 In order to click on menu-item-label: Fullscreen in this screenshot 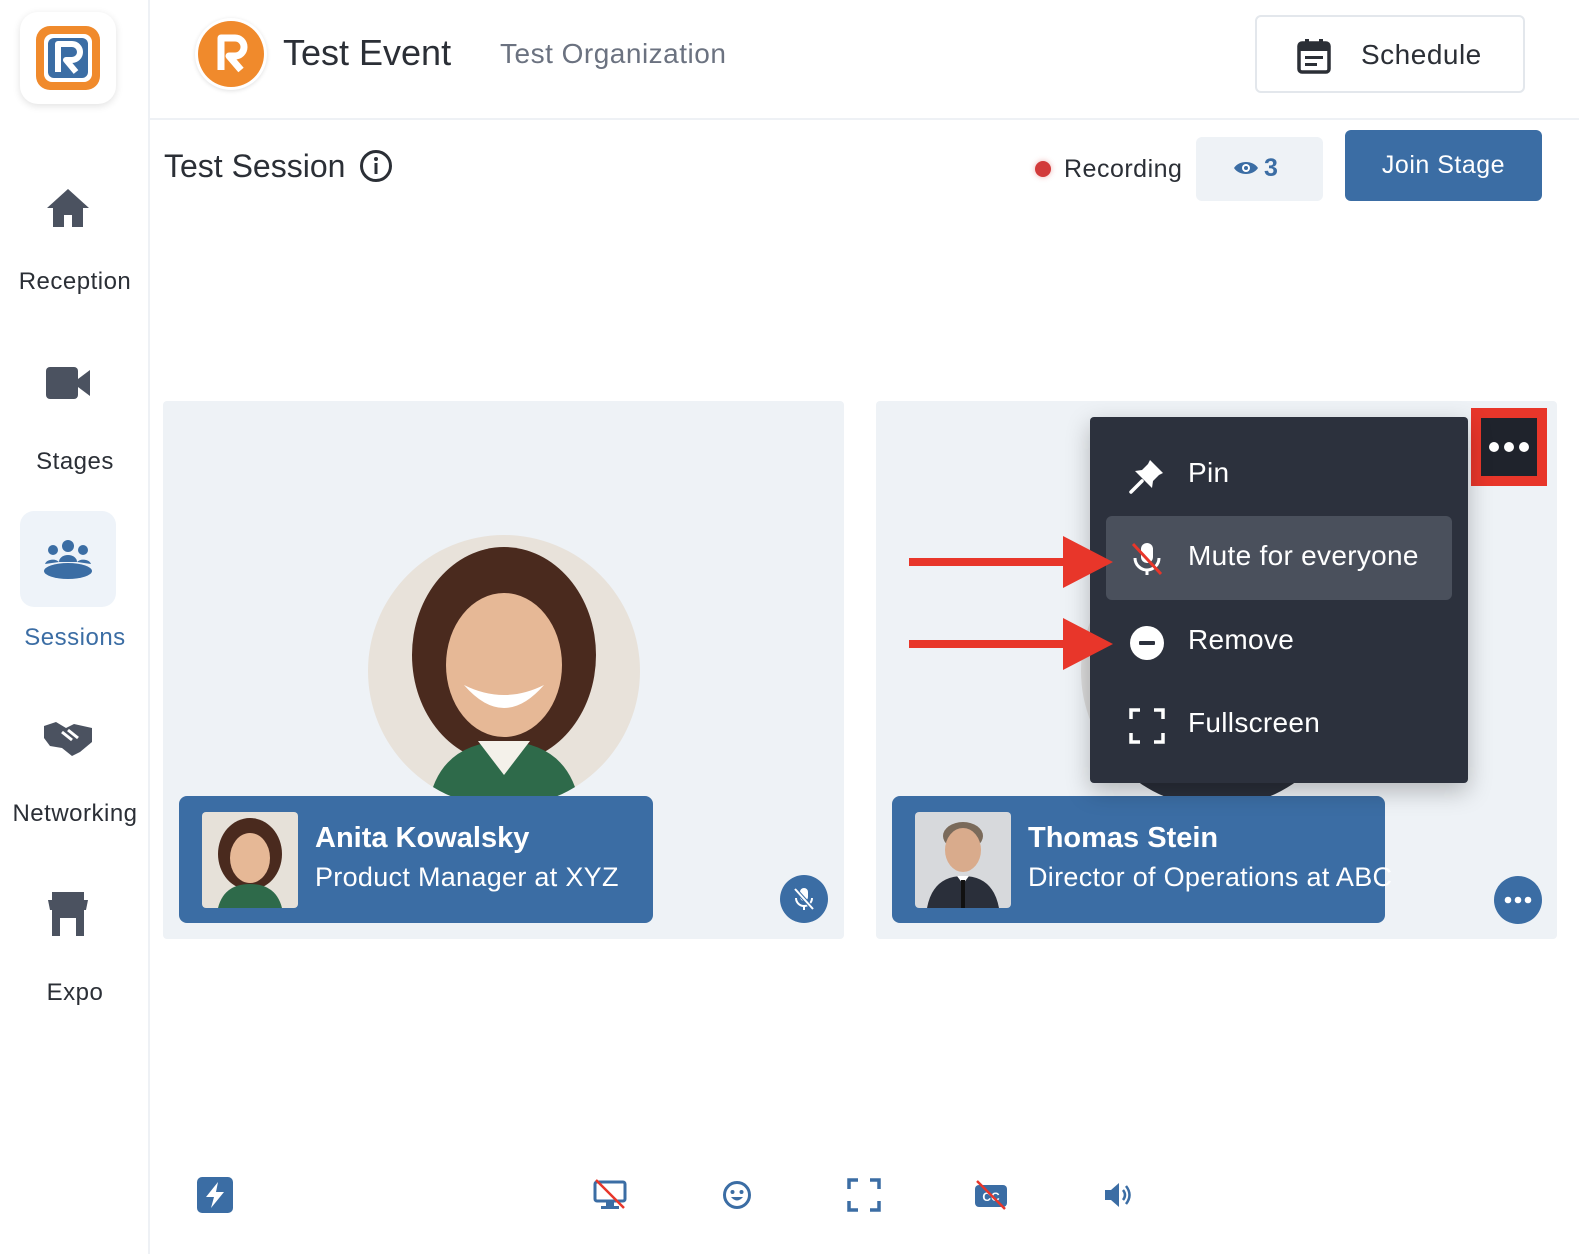, I will do `click(1254, 722)`.